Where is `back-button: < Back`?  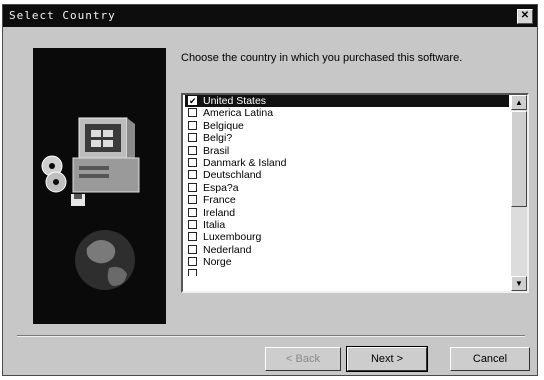 back-button: < Back is located at coordinates (303, 359).